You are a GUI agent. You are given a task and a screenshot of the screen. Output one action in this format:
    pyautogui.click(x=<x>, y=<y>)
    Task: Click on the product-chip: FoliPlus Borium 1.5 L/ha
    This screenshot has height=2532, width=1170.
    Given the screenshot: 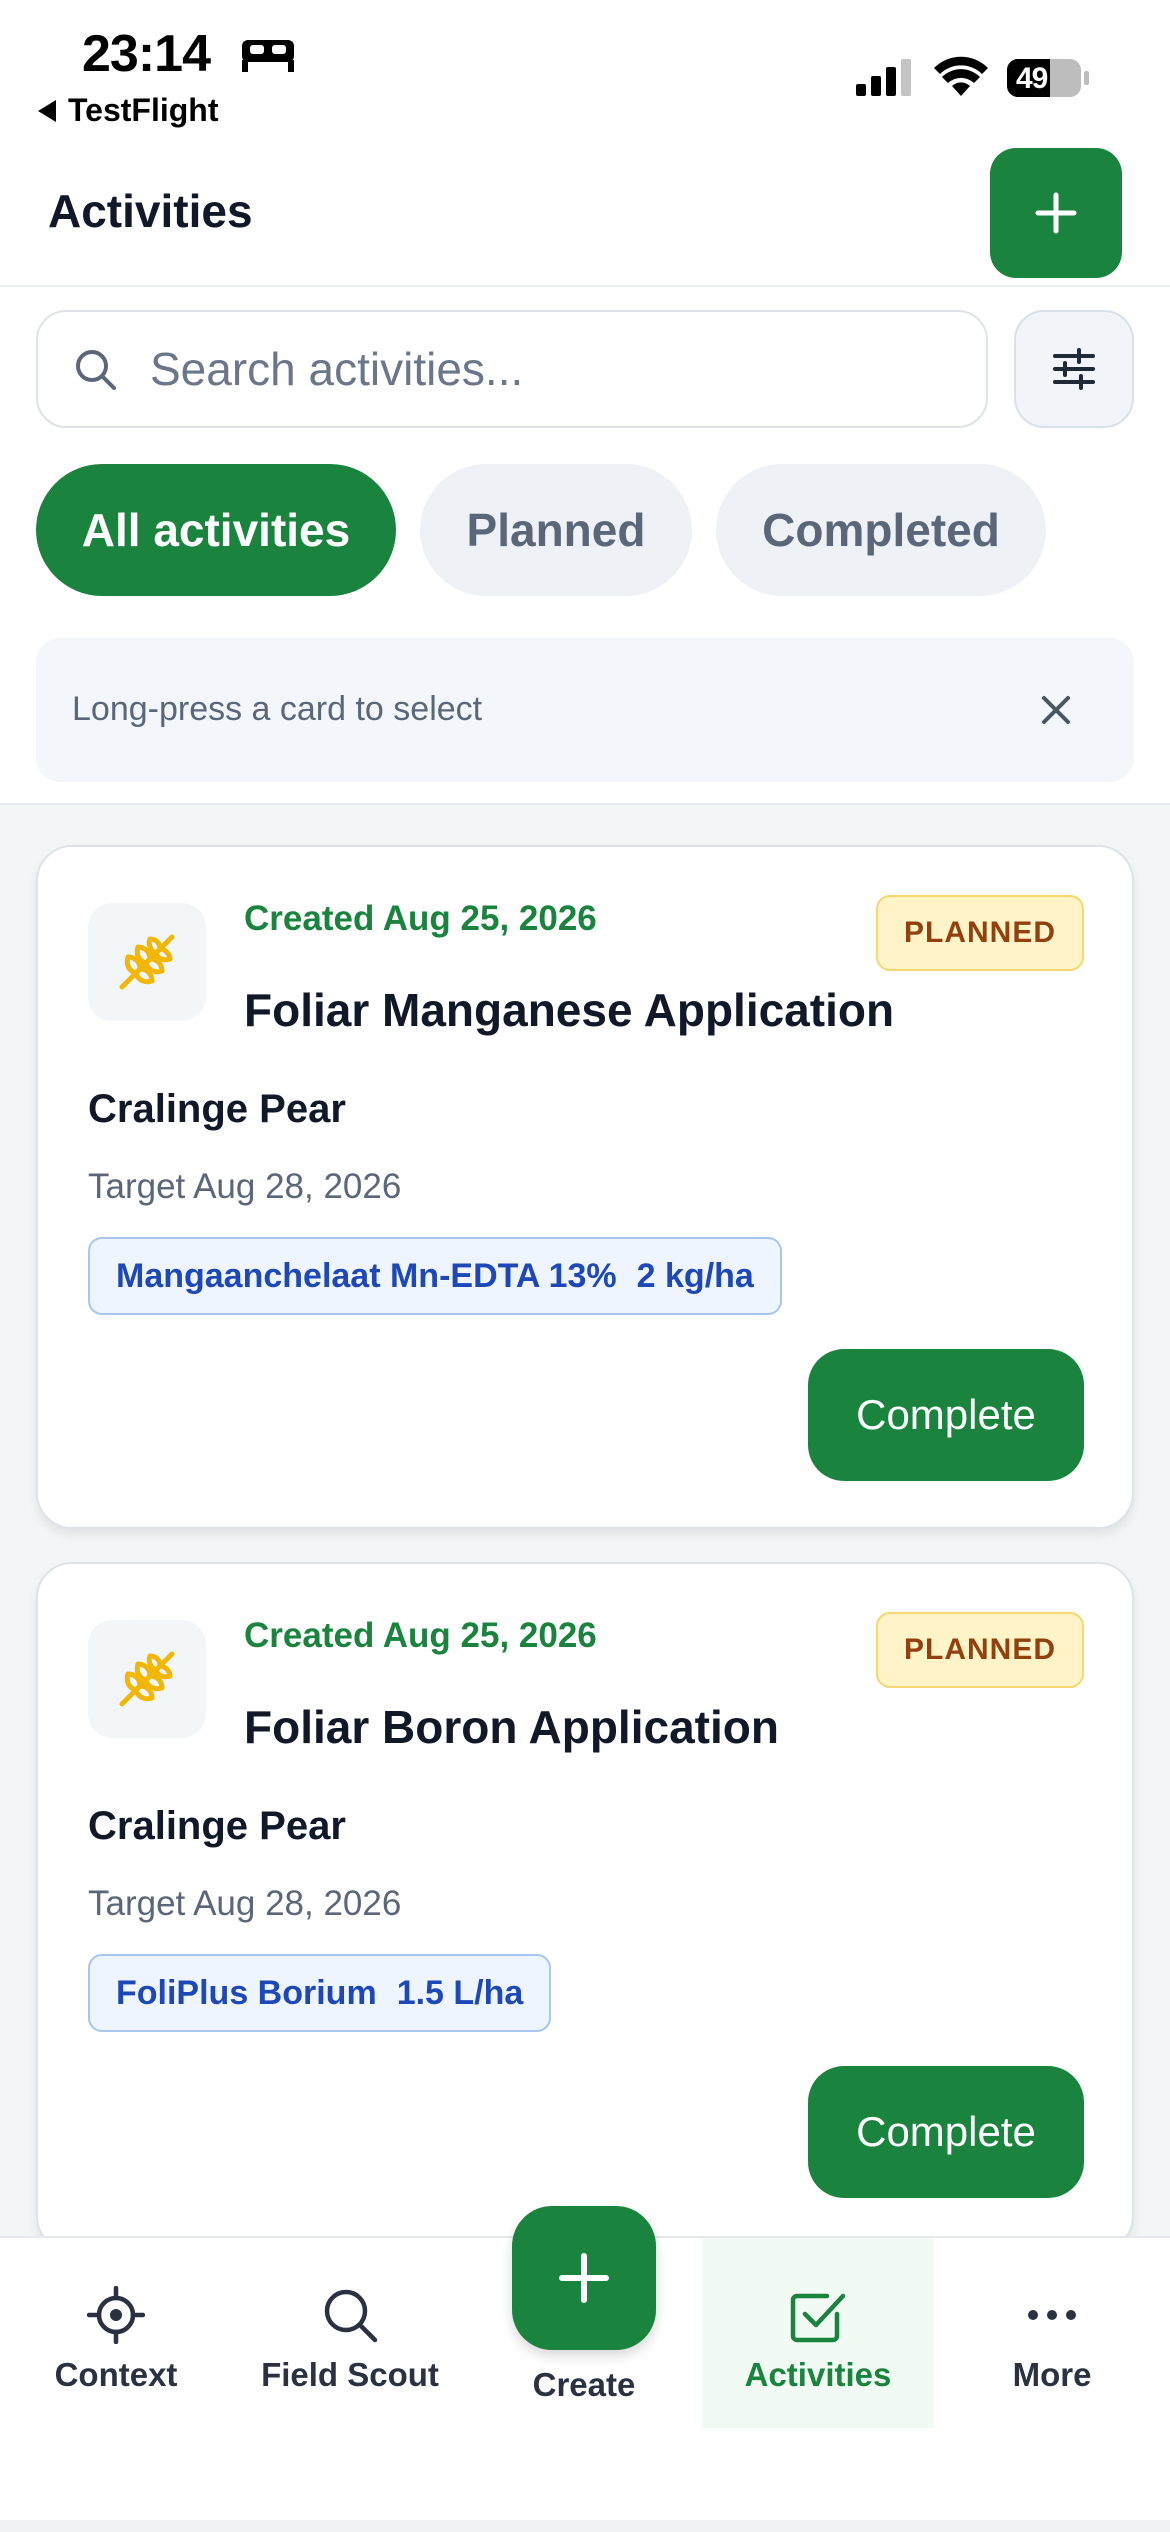 What is the action you would take?
    pyautogui.click(x=320, y=1993)
    